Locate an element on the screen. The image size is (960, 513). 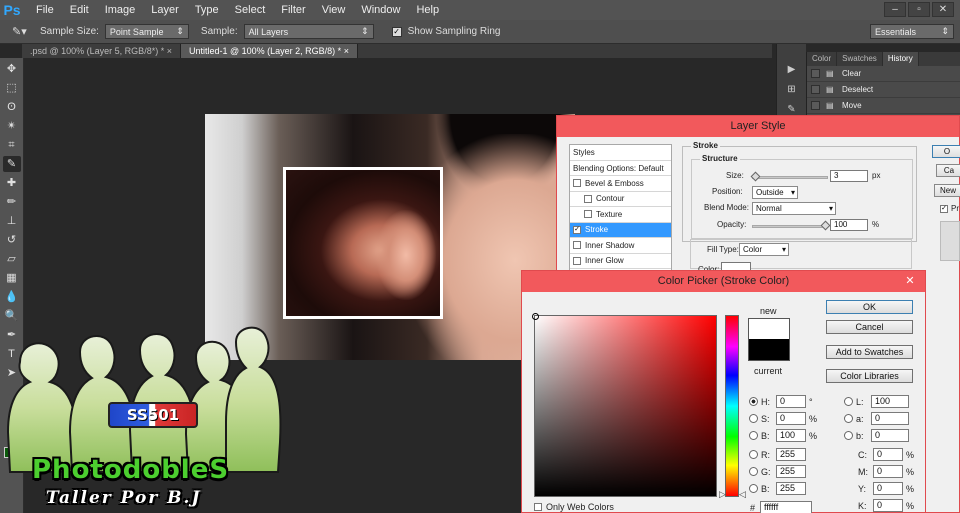
lab-input: 100 is located at coordinates (890, 401).